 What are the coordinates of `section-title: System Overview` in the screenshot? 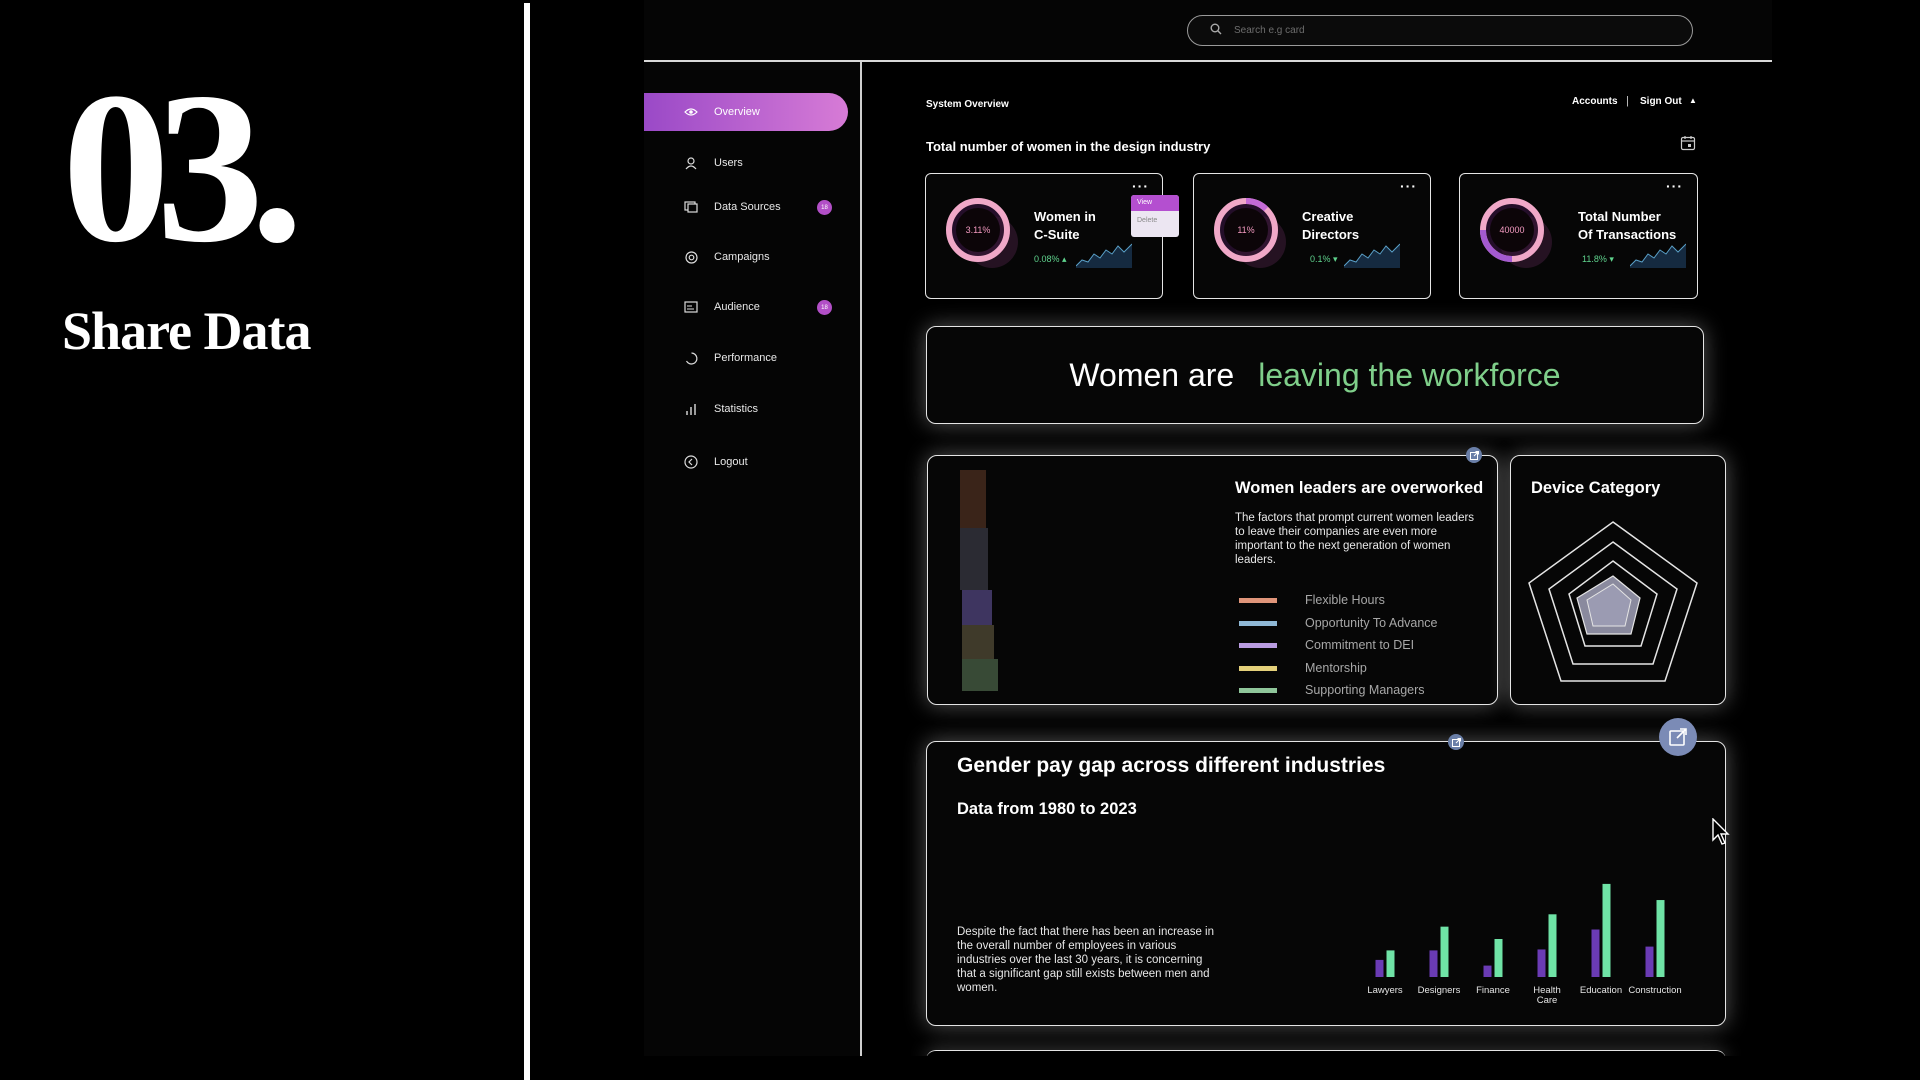 It's located at (967, 104).